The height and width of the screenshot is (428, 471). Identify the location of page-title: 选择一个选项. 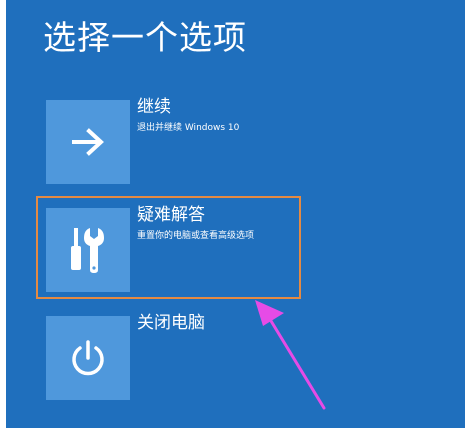
(145, 37).